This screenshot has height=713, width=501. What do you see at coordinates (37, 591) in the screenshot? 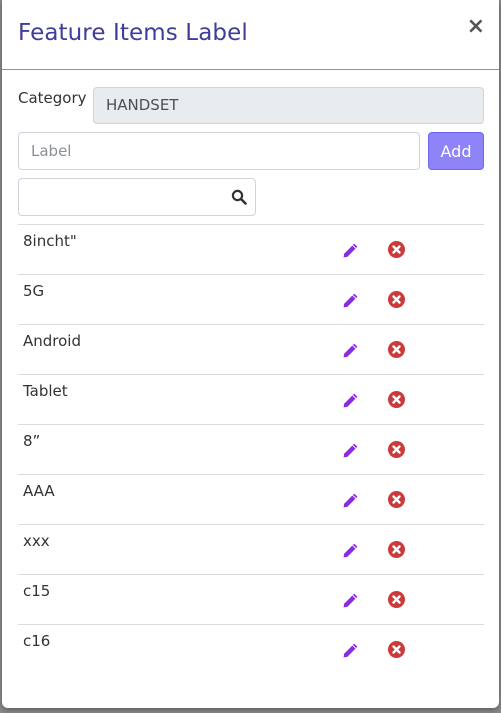
I see `item-label: c15` at bounding box center [37, 591].